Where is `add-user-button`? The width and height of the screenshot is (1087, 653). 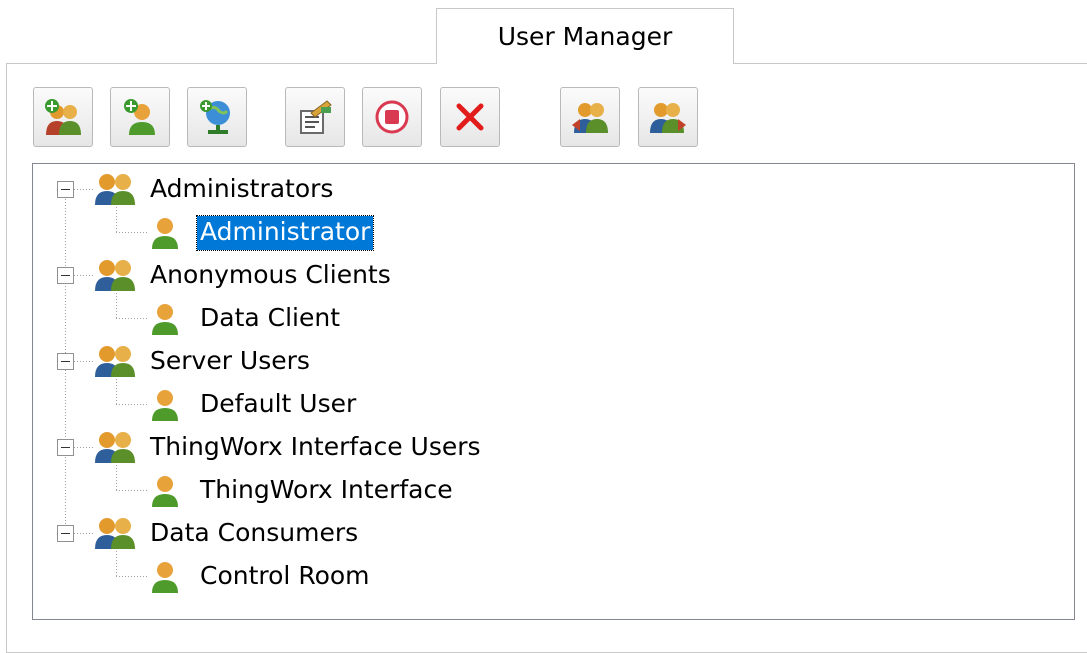
add-user-button is located at coordinates (140, 117).